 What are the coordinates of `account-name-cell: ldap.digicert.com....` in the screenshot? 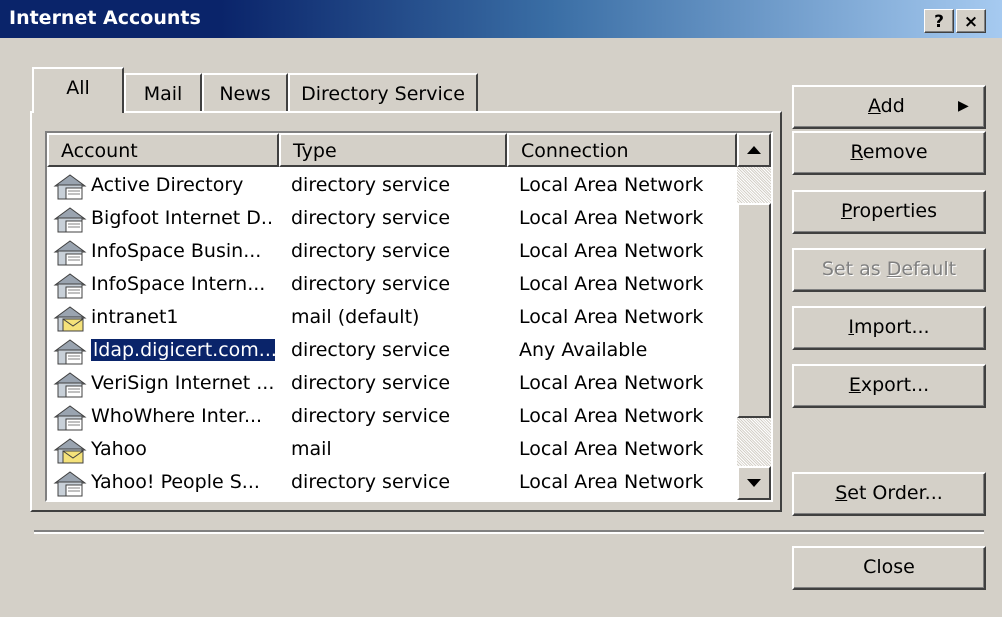 It's located at (183, 350).